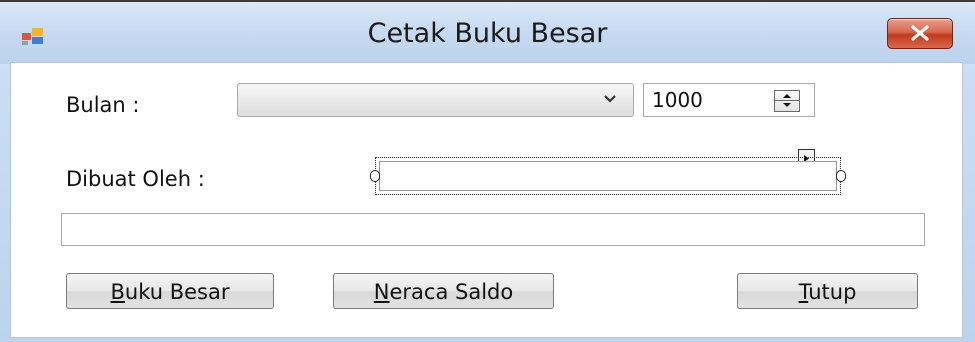 The width and height of the screenshot is (975, 342). I want to click on year-spinner-value: 1000, so click(677, 100).